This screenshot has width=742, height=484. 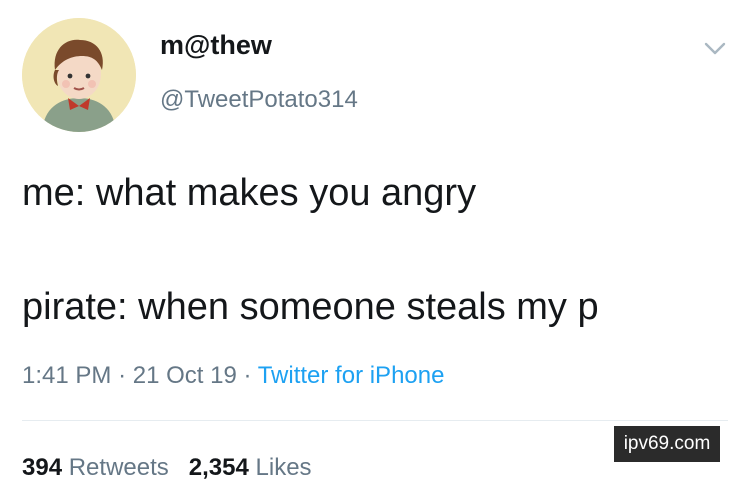 I want to click on watermark: ipv69.com, so click(x=667, y=444).